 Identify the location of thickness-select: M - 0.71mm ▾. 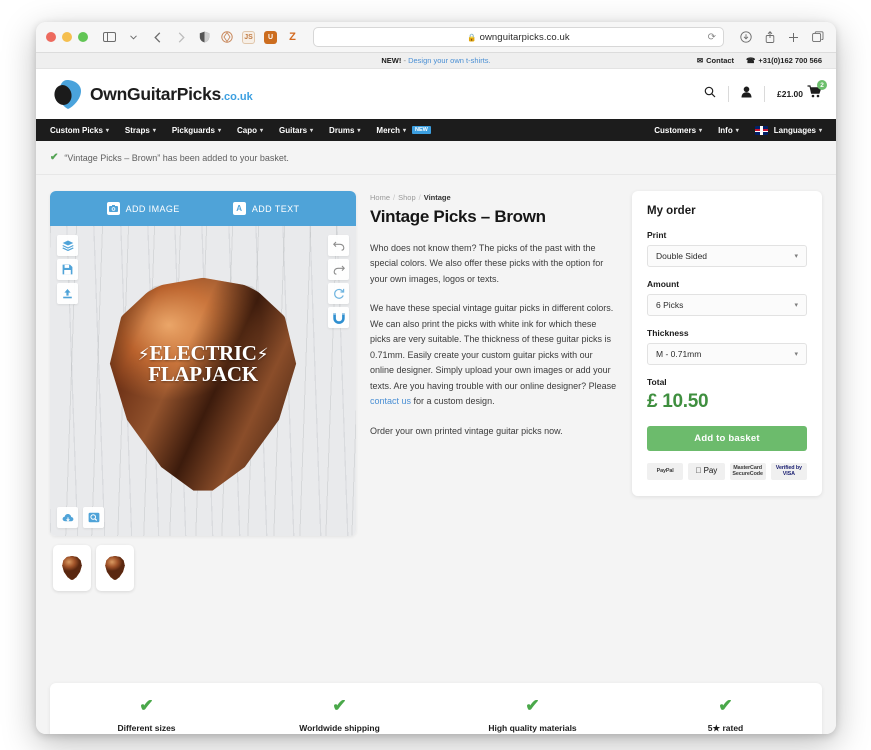
(727, 354).